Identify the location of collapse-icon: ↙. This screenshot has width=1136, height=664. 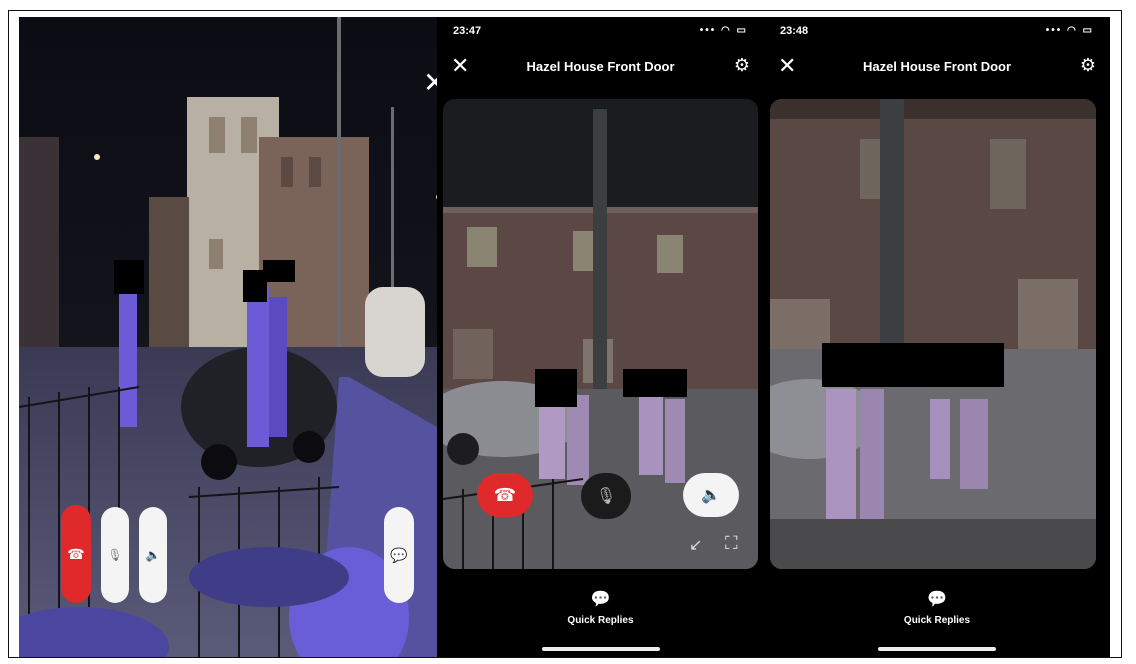
(695, 545).